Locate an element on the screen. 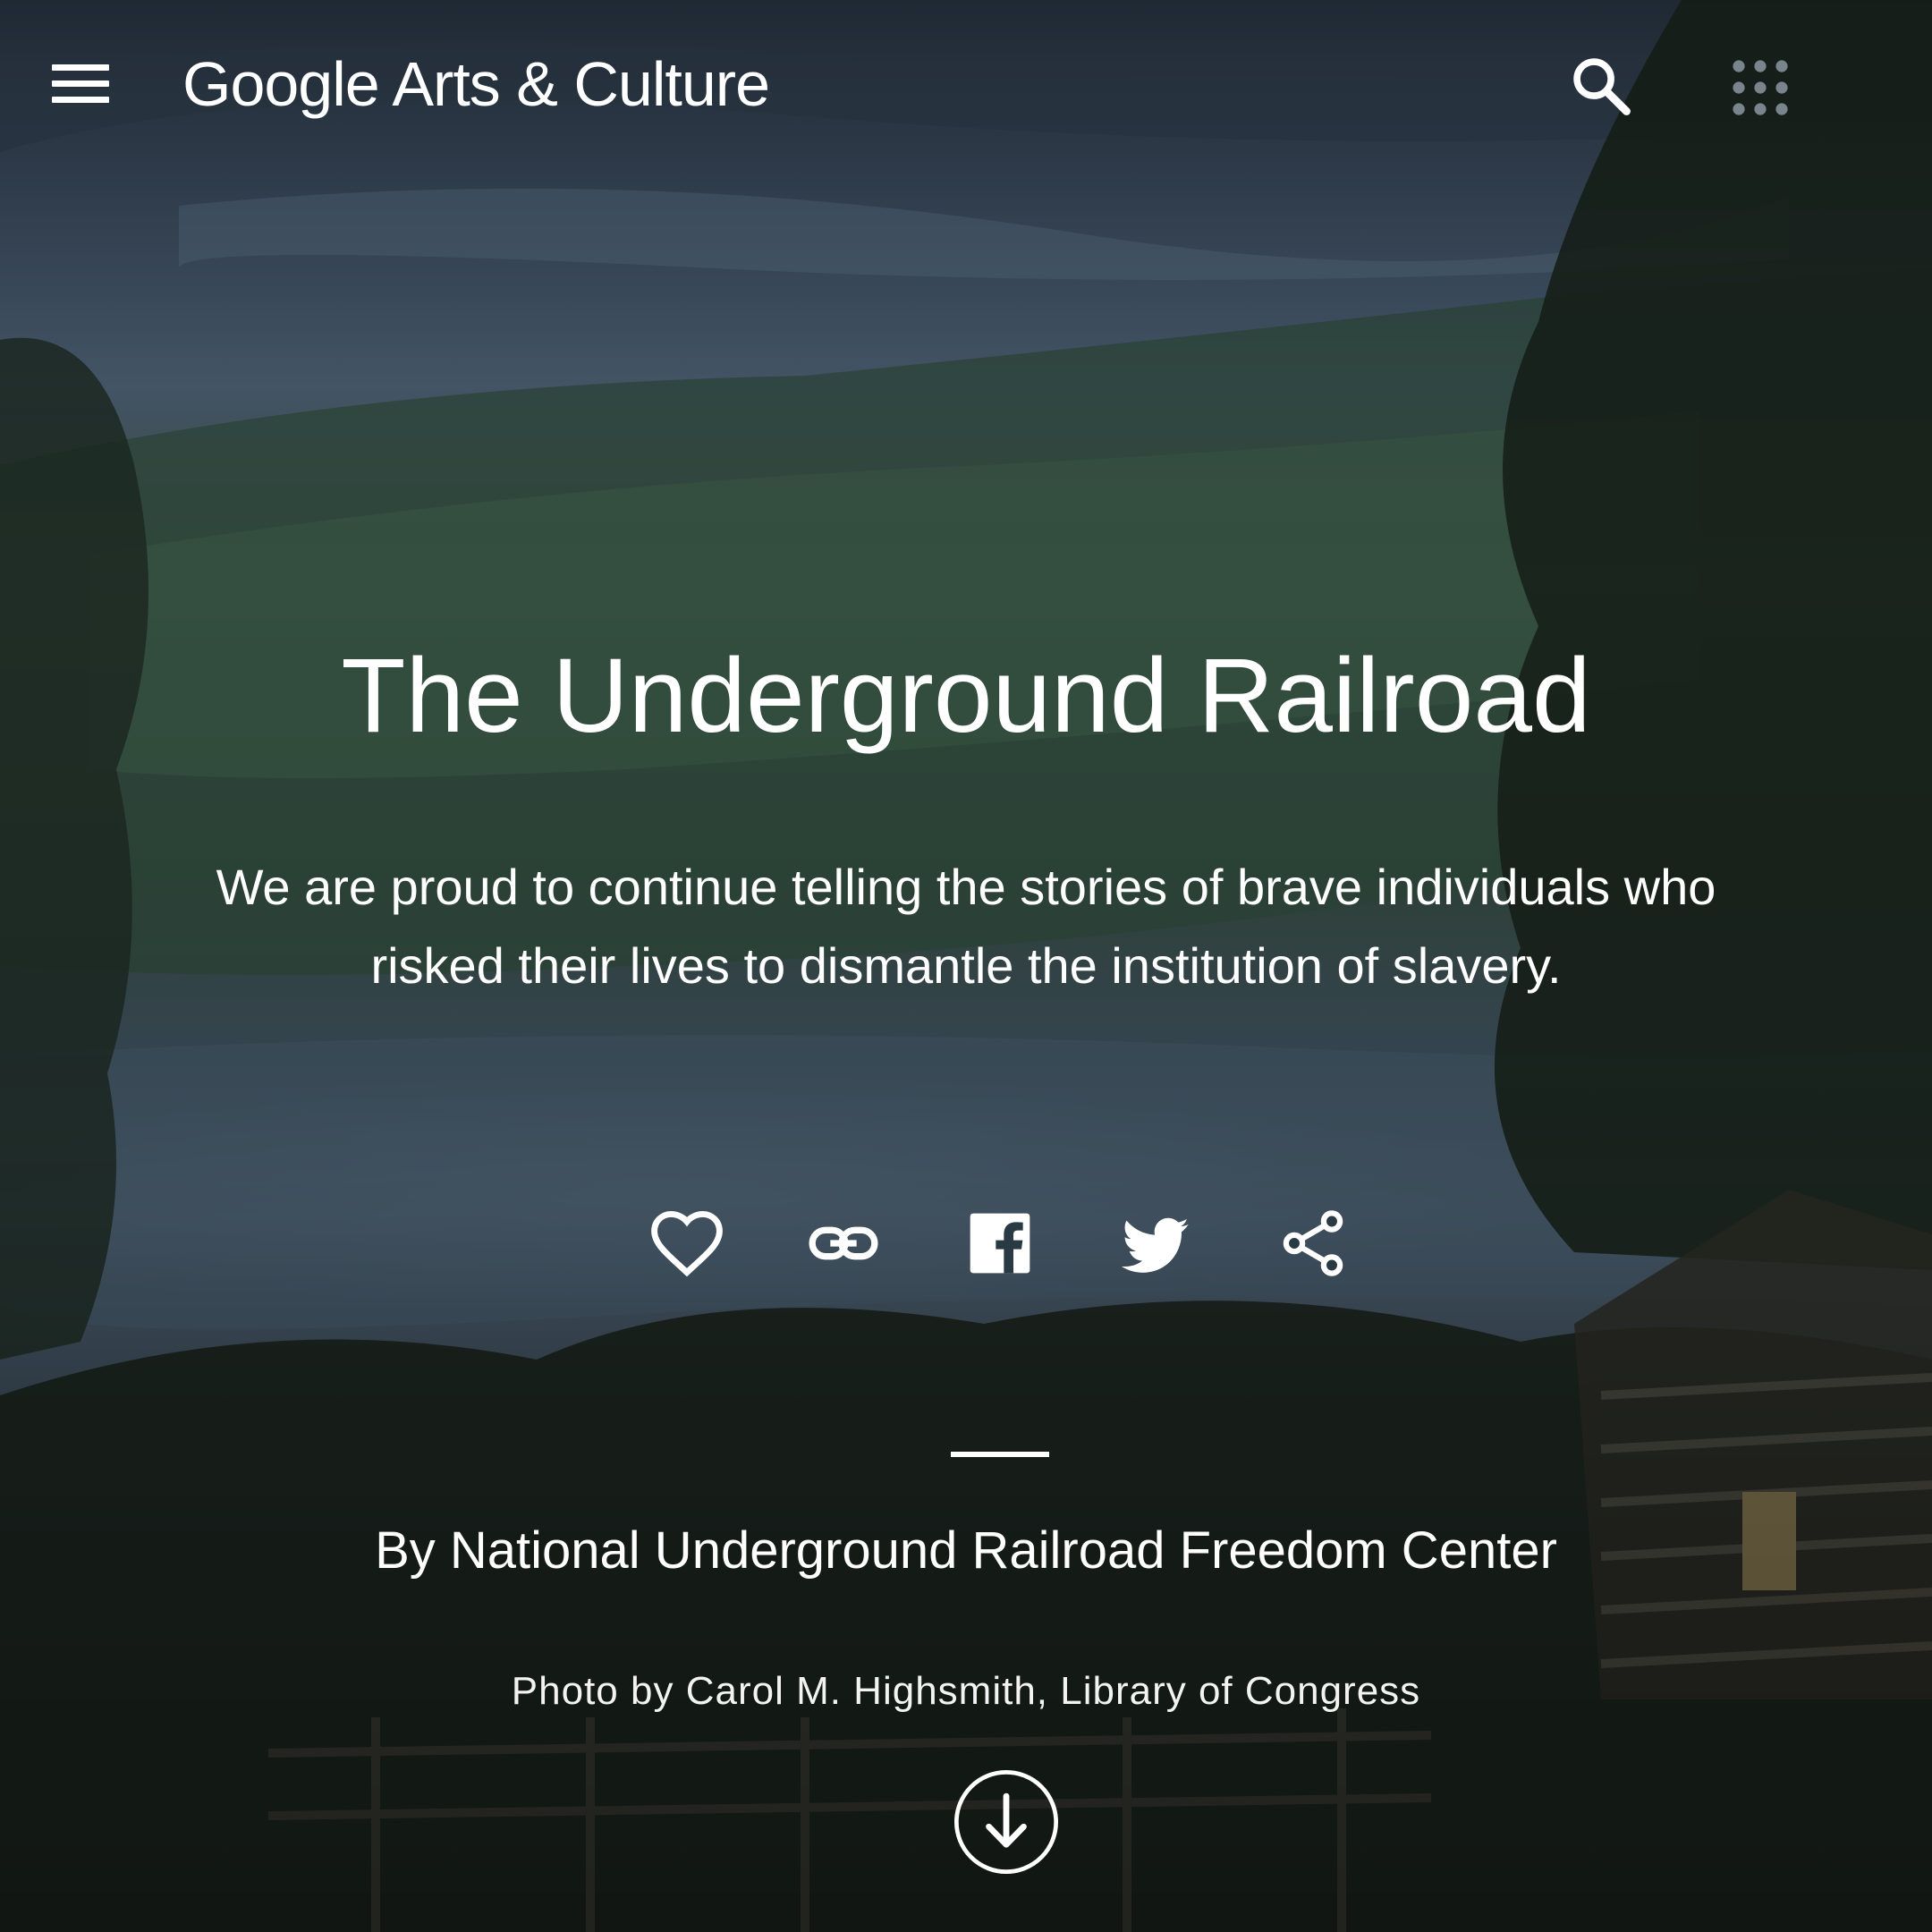 This screenshot has width=1932, height=1932. search-icon is located at coordinates (1602, 86).